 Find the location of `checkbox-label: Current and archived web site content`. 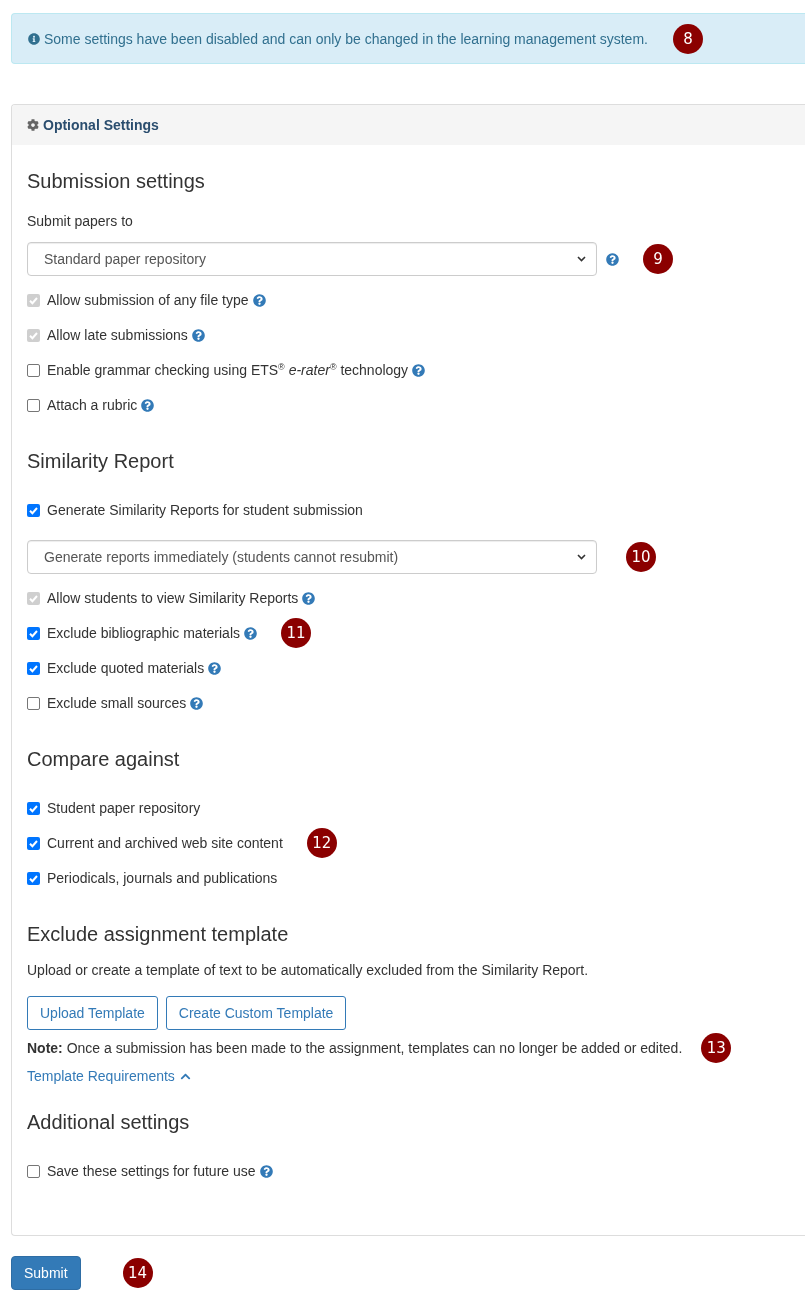

checkbox-label: Current and archived web site content is located at coordinates (165, 843).